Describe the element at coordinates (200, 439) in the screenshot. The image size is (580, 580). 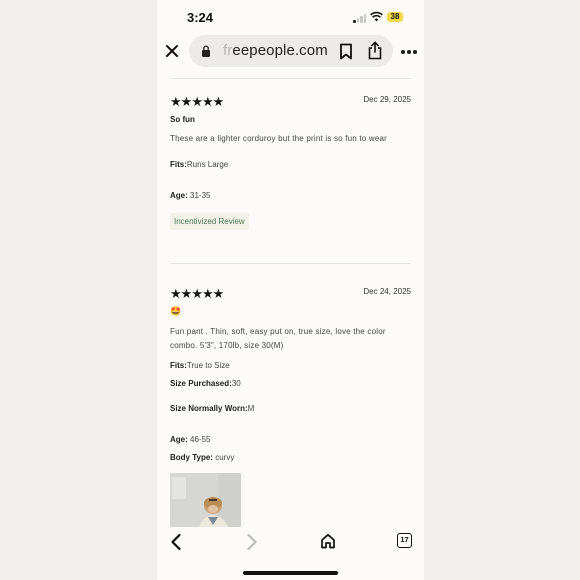
I see `age-value: 46-55` at that location.